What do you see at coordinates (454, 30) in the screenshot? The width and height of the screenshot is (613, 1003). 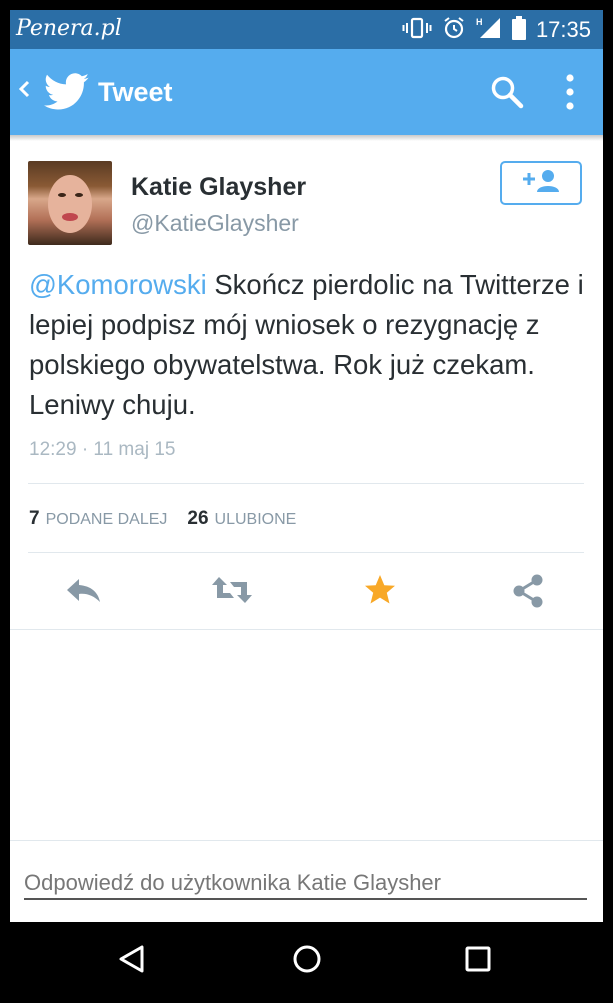 I see `alarm-icon` at bounding box center [454, 30].